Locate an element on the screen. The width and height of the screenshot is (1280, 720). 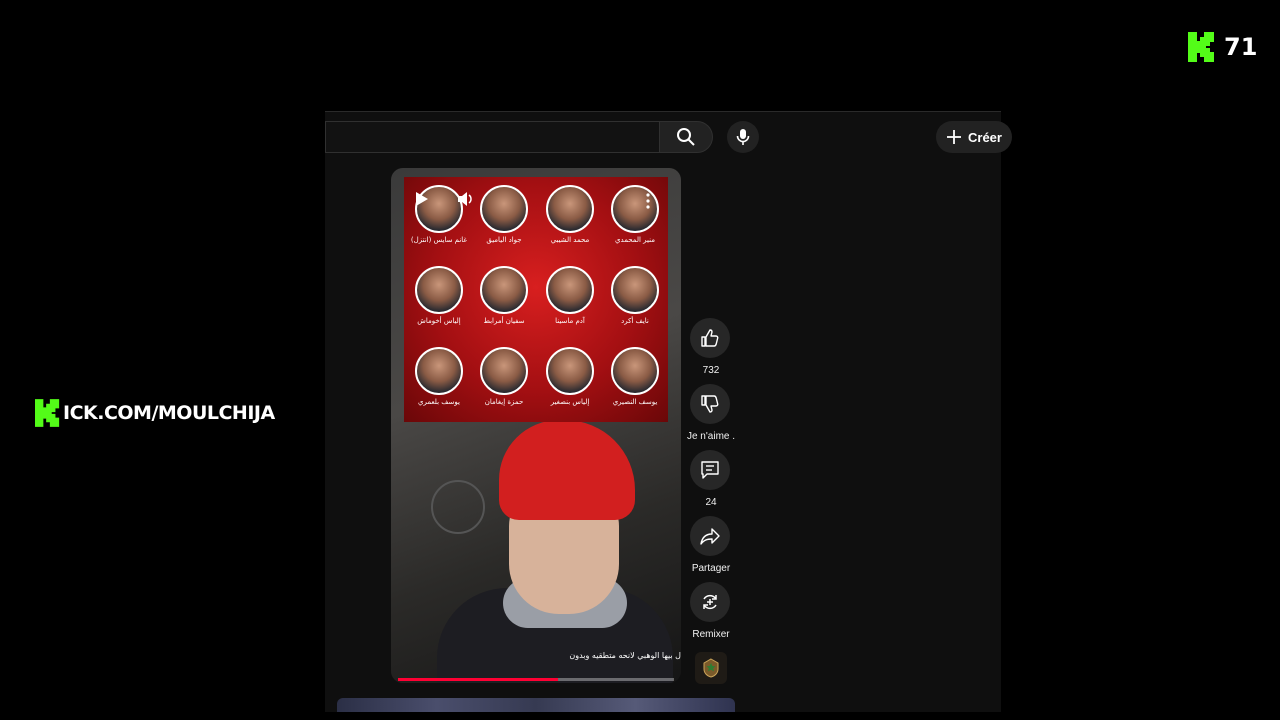
play-icon is located at coordinates (421, 199).